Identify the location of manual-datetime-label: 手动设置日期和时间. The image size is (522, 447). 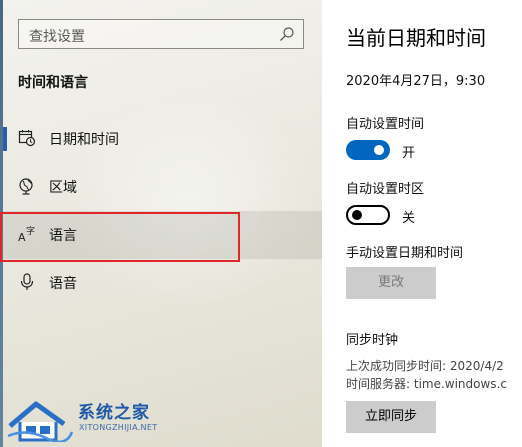
(405, 253).